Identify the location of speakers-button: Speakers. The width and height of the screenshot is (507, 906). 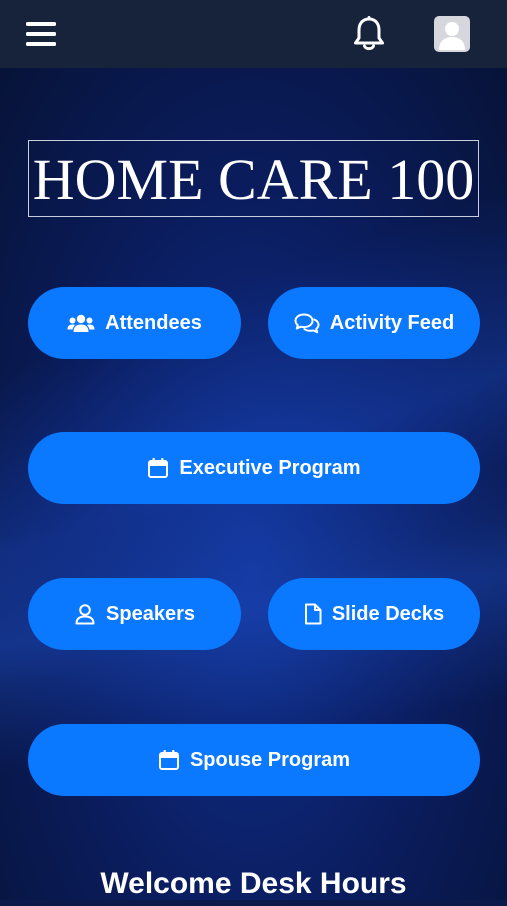
(134, 614).